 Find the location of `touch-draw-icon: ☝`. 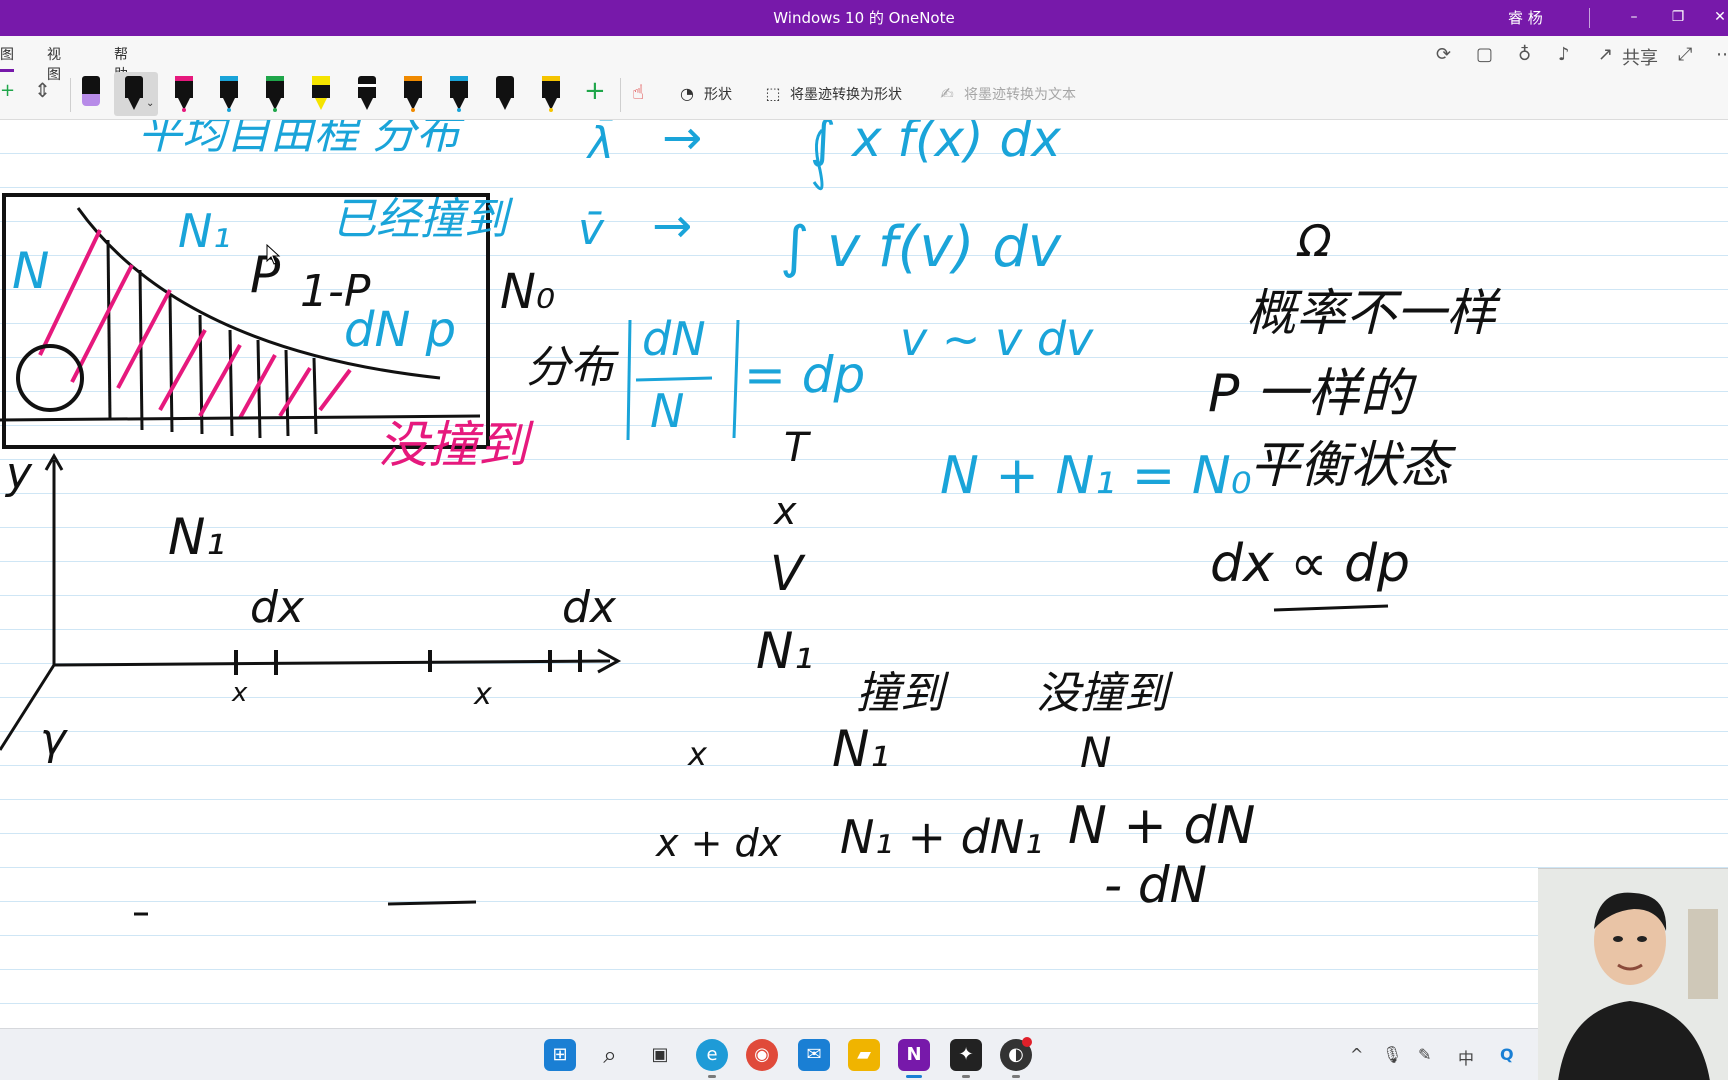

touch-draw-icon: ☝ is located at coordinates (638, 92).